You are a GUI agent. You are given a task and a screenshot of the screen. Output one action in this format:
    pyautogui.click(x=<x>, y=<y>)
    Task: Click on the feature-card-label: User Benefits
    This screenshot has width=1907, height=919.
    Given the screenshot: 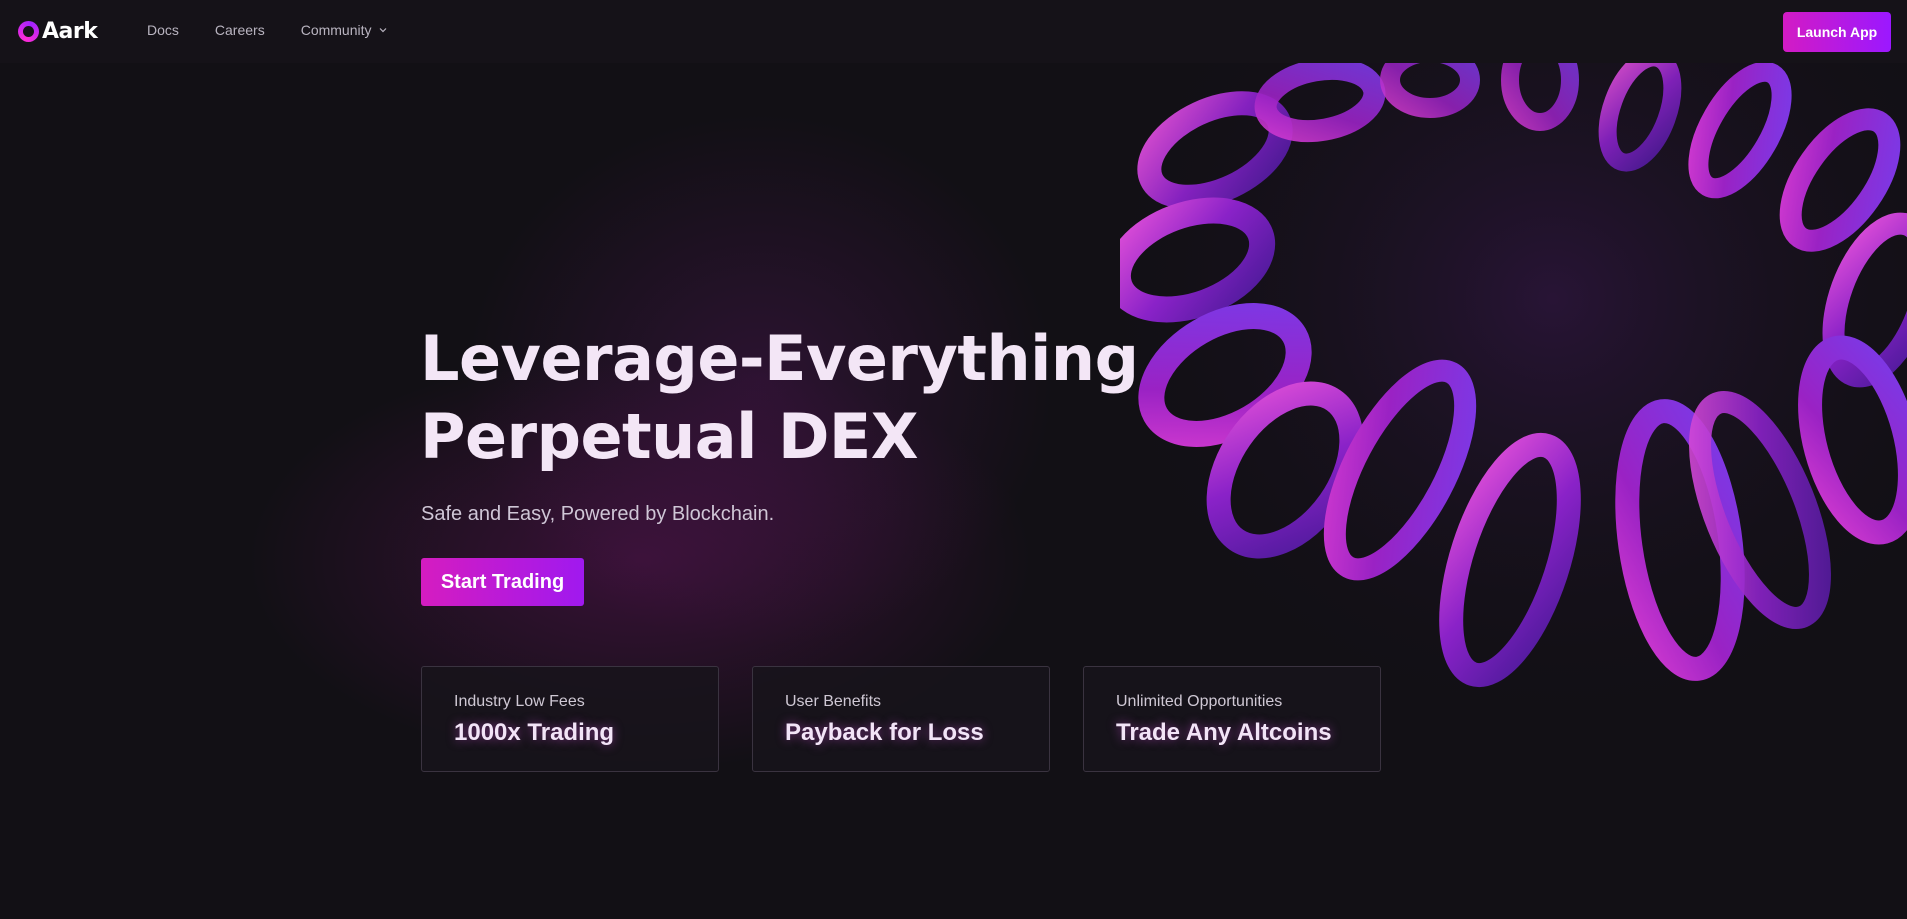 What is the action you would take?
    pyautogui.click(x=833, y=701)
    